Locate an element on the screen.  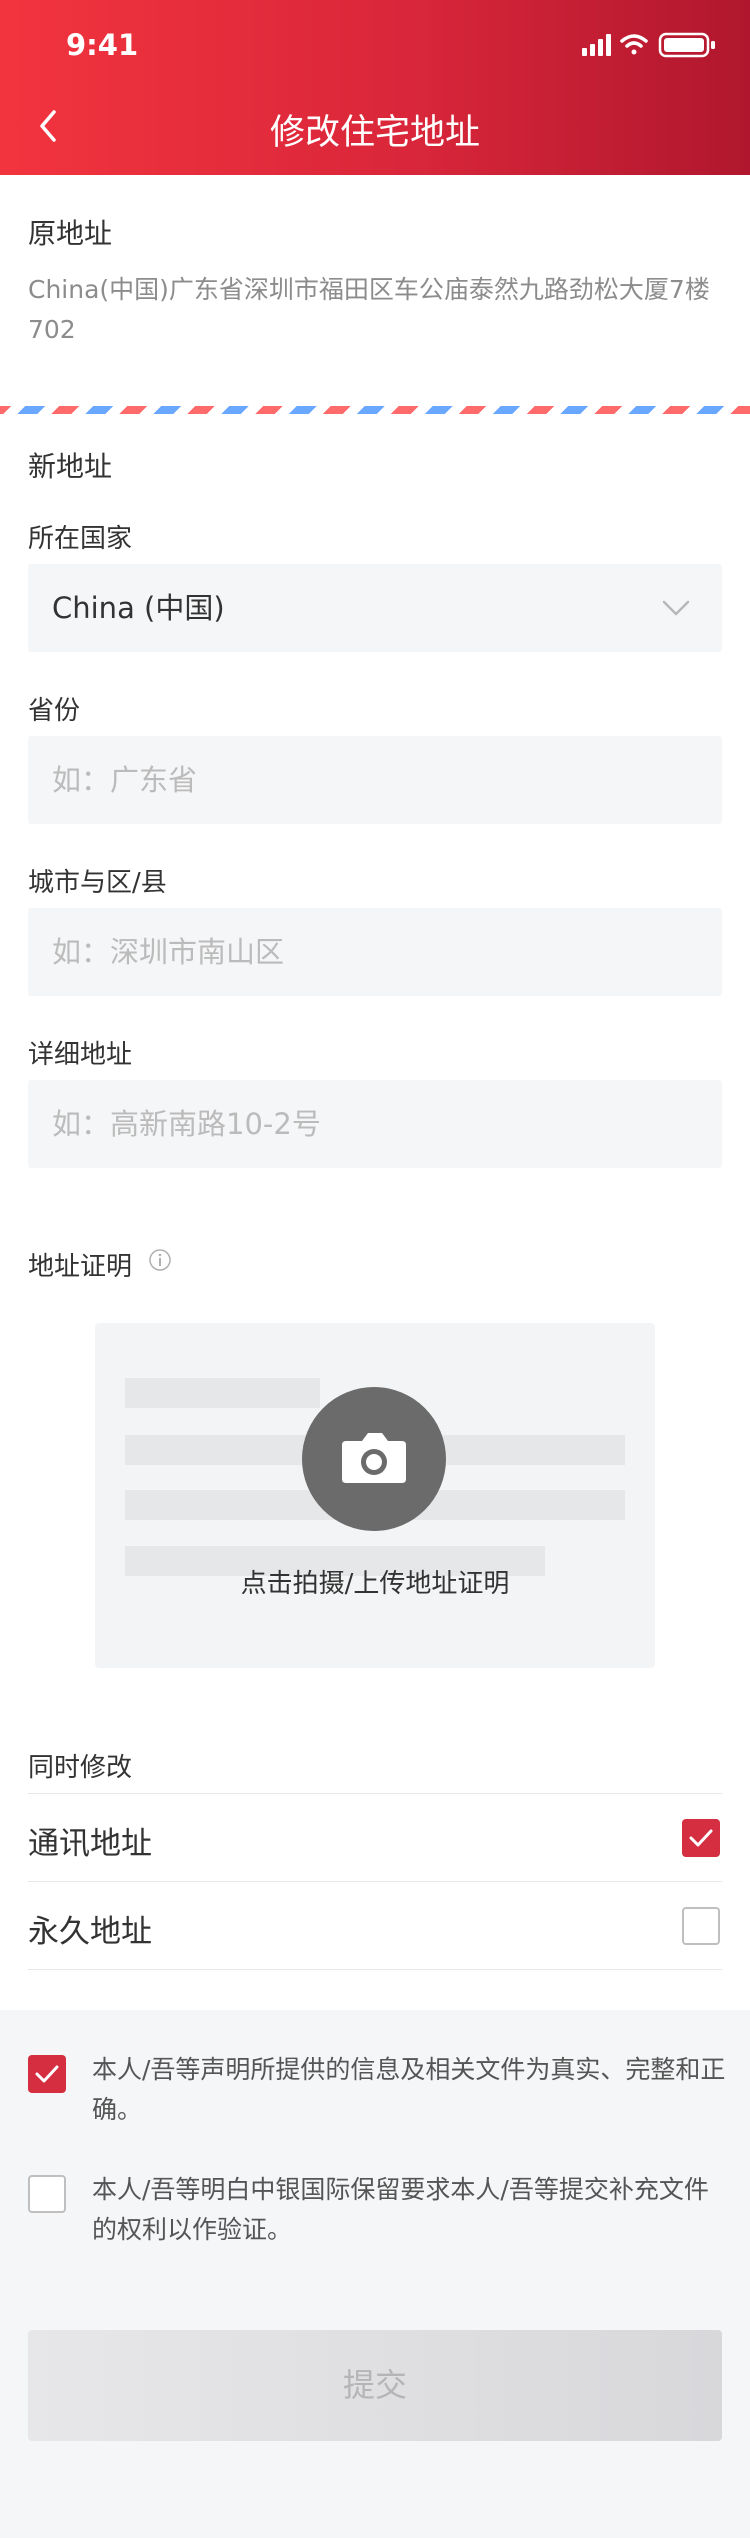
battery-icon is located at coordinates (686, 45).